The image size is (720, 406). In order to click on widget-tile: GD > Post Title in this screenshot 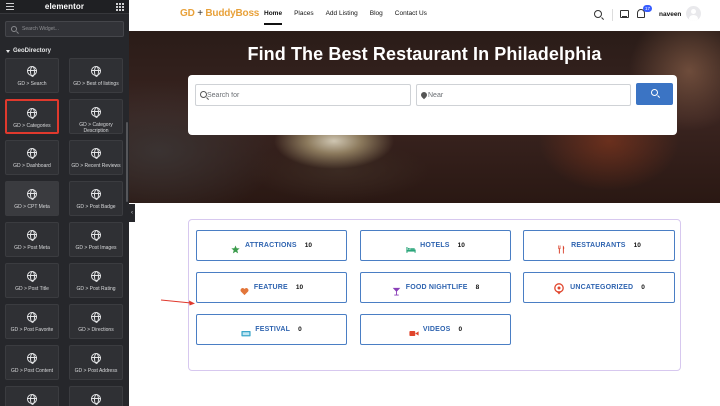, I will do `click(32, 280)`.